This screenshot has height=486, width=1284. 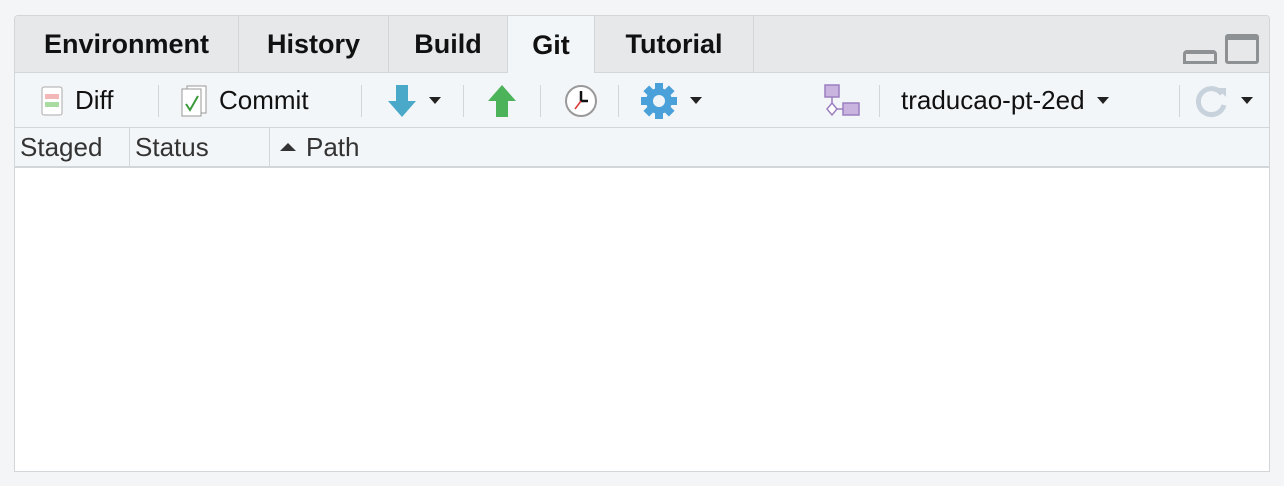 What do you see at coordinates (1242, 49) in the screenshot?
I see `maximize-pane-button` at bounding box center [1242, 49].